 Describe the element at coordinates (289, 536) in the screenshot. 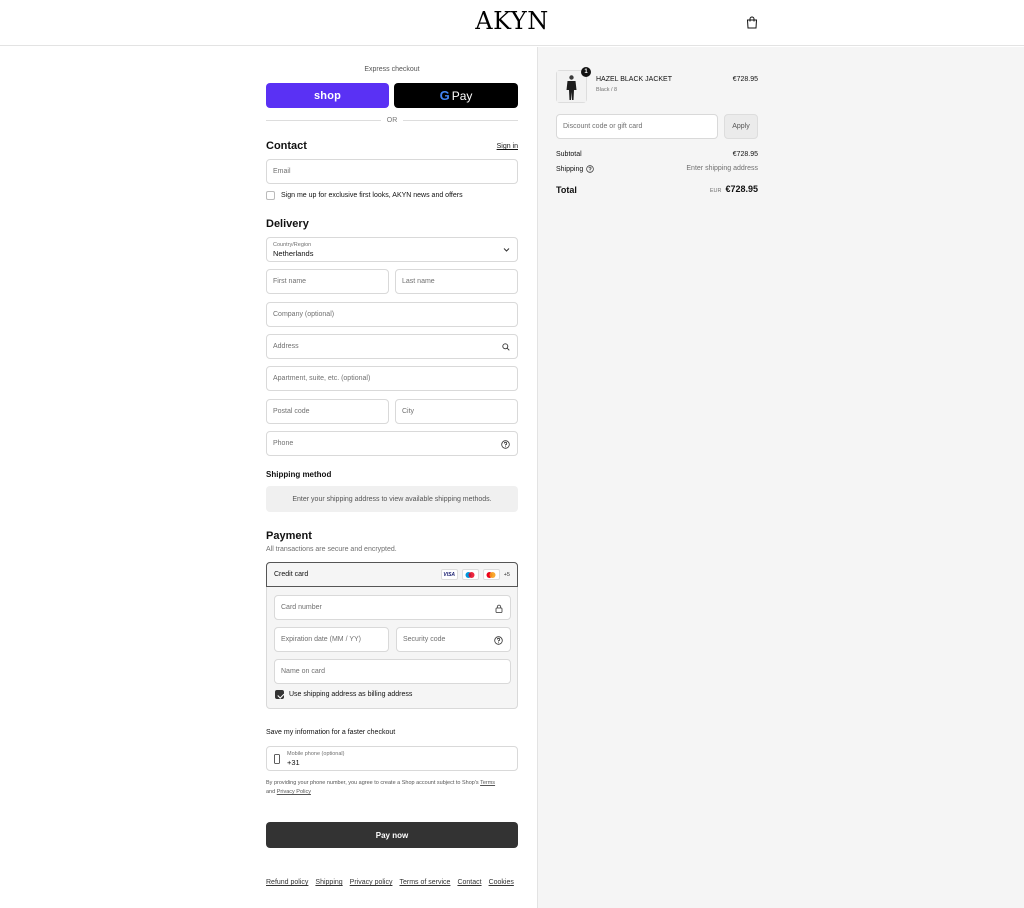

I see `payment-heading: Payment` at that location.